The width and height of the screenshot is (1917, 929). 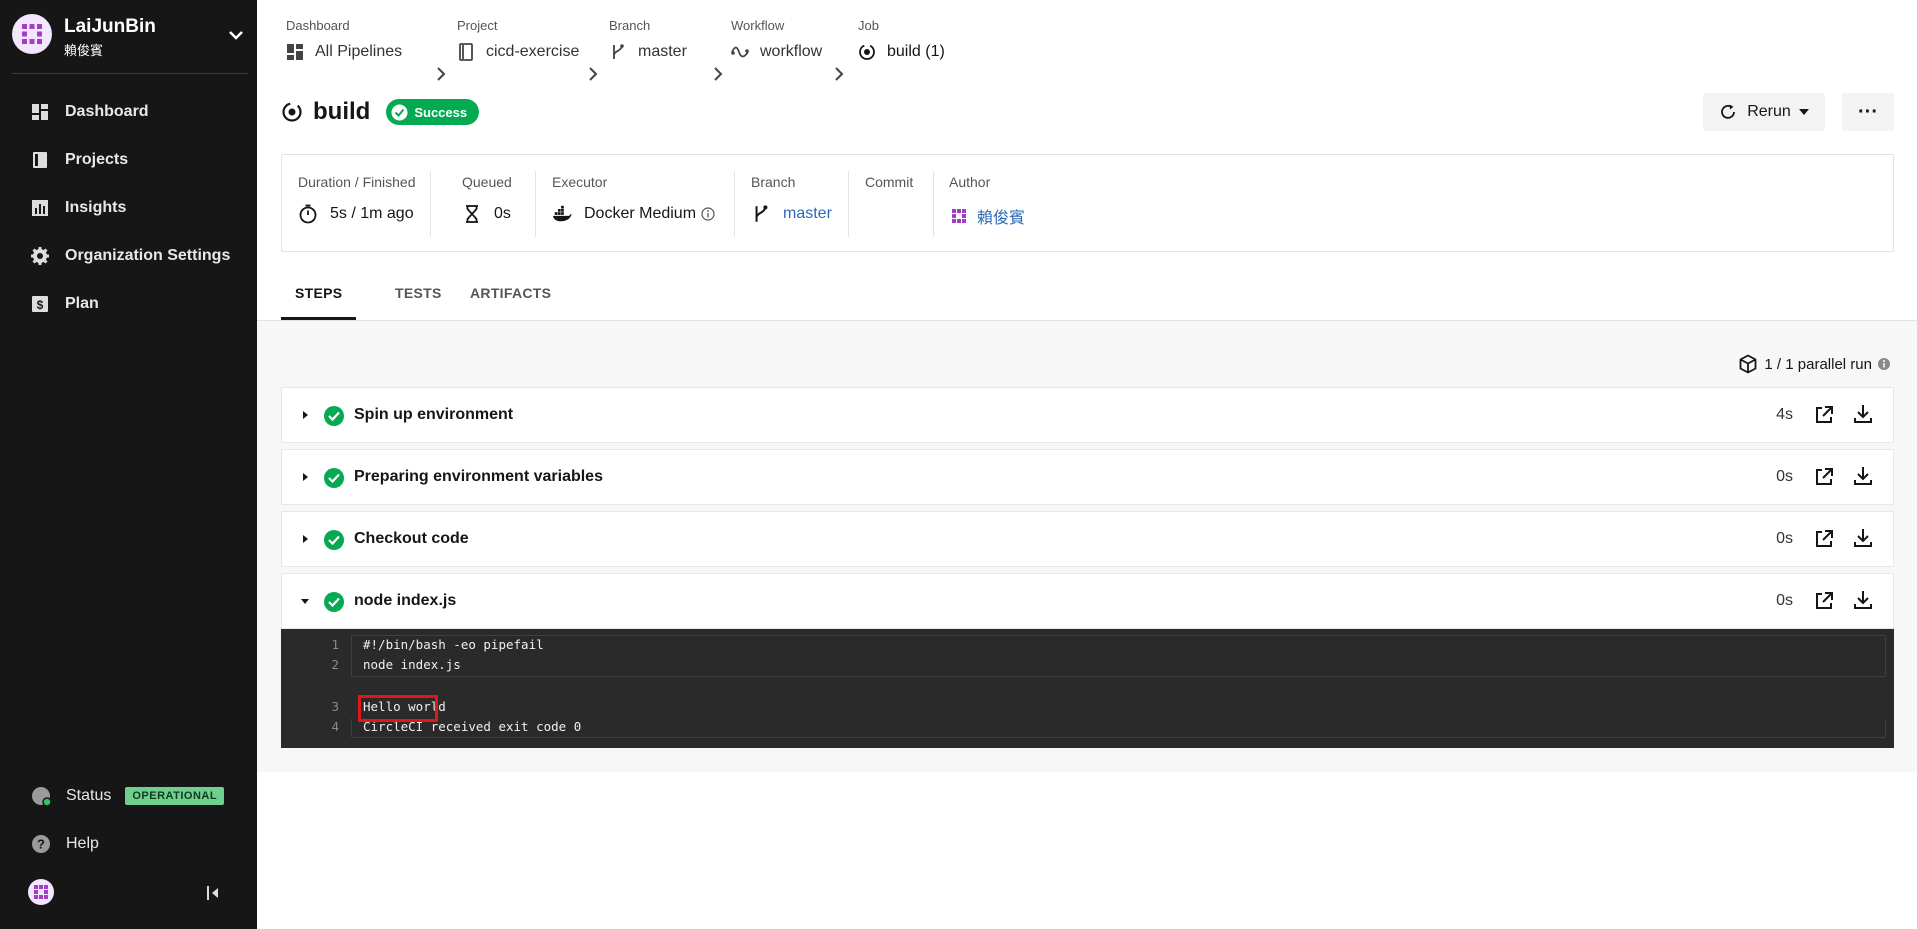 I want to click on pipelines-icon, so click(x=295, y=52).